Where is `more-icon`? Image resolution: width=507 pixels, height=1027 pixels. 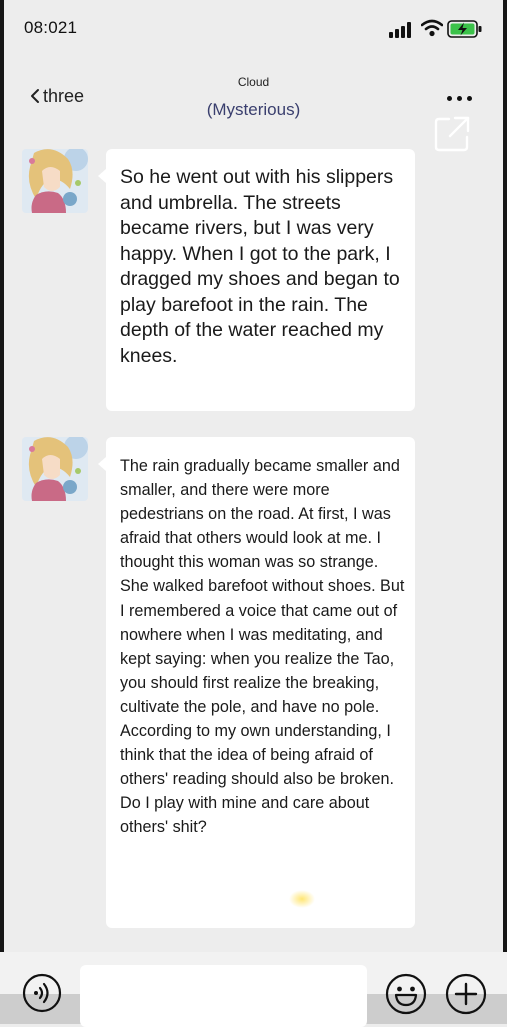 more-icon is located at coordinates (460, 99).